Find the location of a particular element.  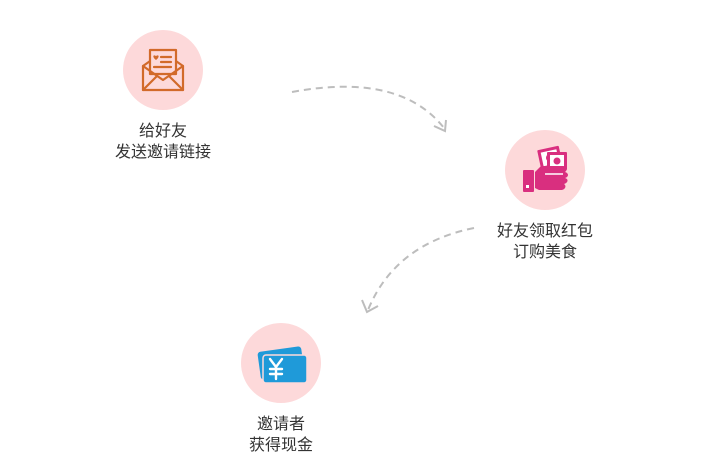

arrow-step1-to-step2 is located at coordinates (369, 109).